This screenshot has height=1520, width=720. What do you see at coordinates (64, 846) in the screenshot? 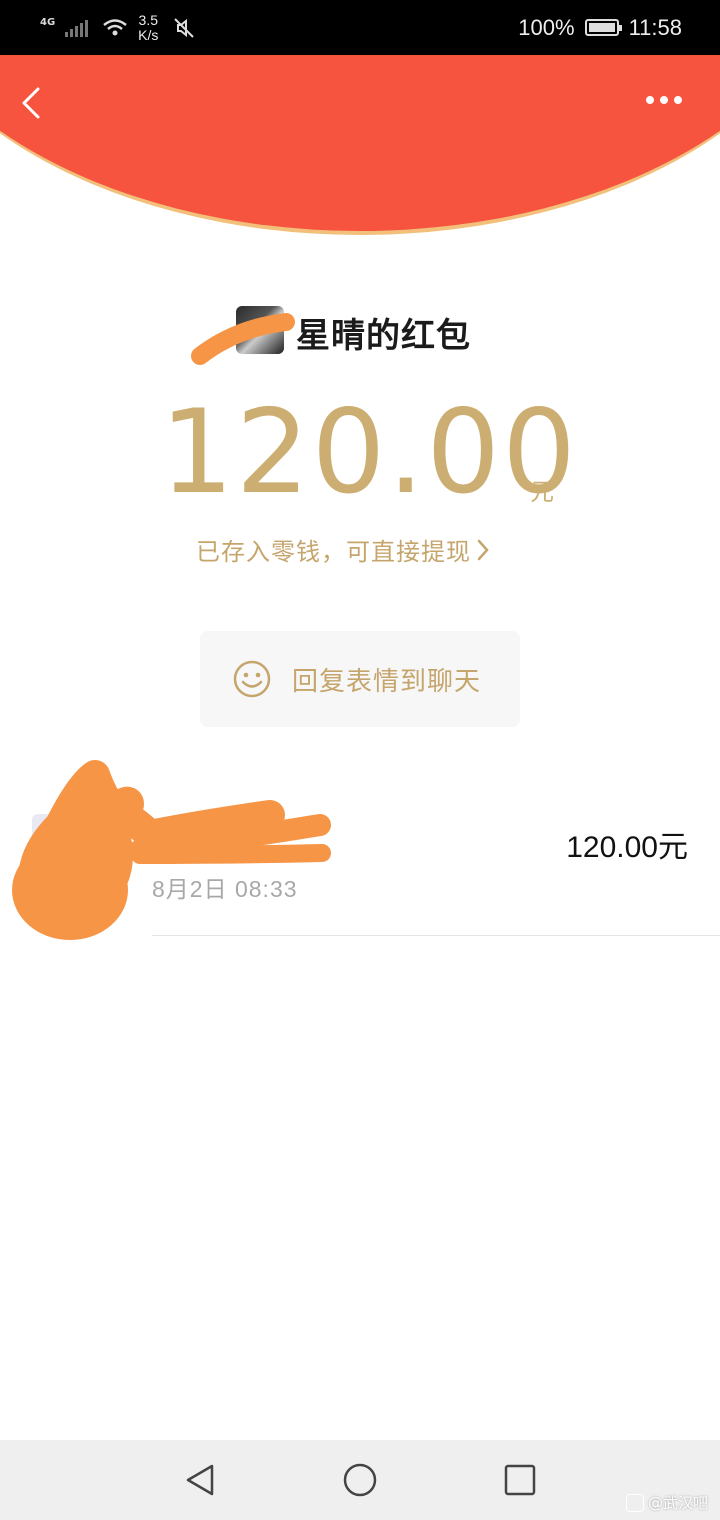
I see `receiver-avatar` at bounding box center [64, 846].